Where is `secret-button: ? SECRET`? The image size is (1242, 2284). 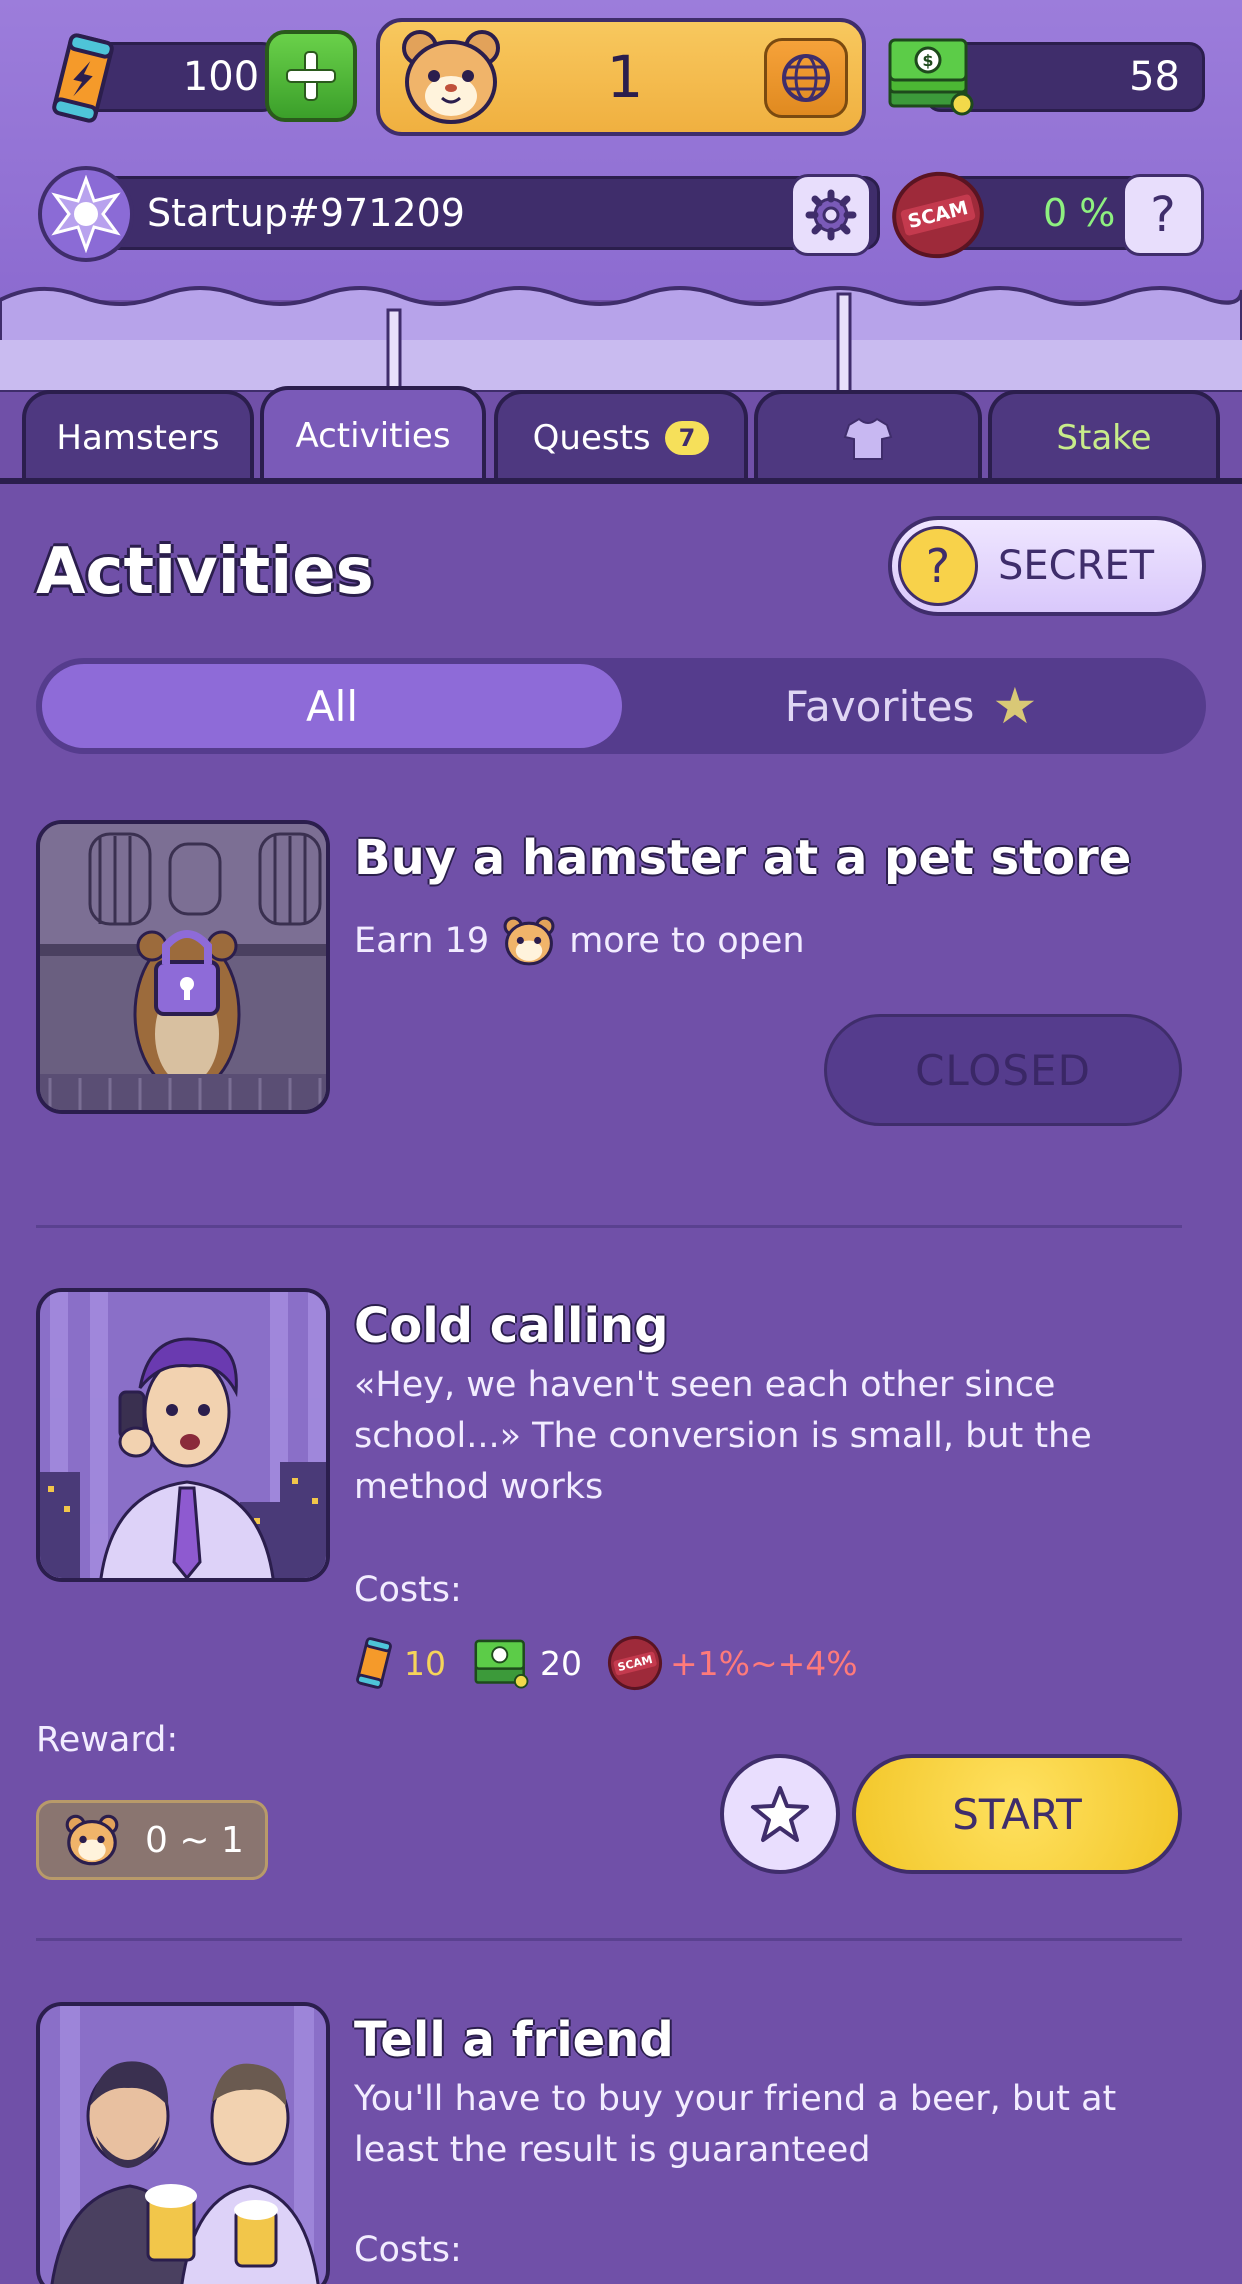
secret-button: ? SECRET is located at coordinates (1047, 566).